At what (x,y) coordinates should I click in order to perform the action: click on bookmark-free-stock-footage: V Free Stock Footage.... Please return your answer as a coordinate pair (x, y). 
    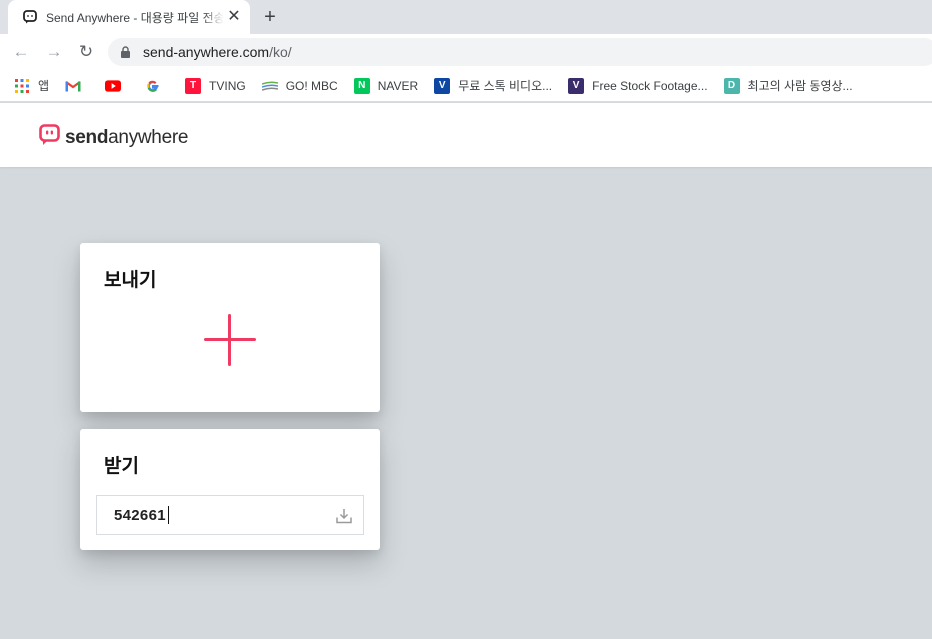
    Looking at the image, I should click on (638, 85).